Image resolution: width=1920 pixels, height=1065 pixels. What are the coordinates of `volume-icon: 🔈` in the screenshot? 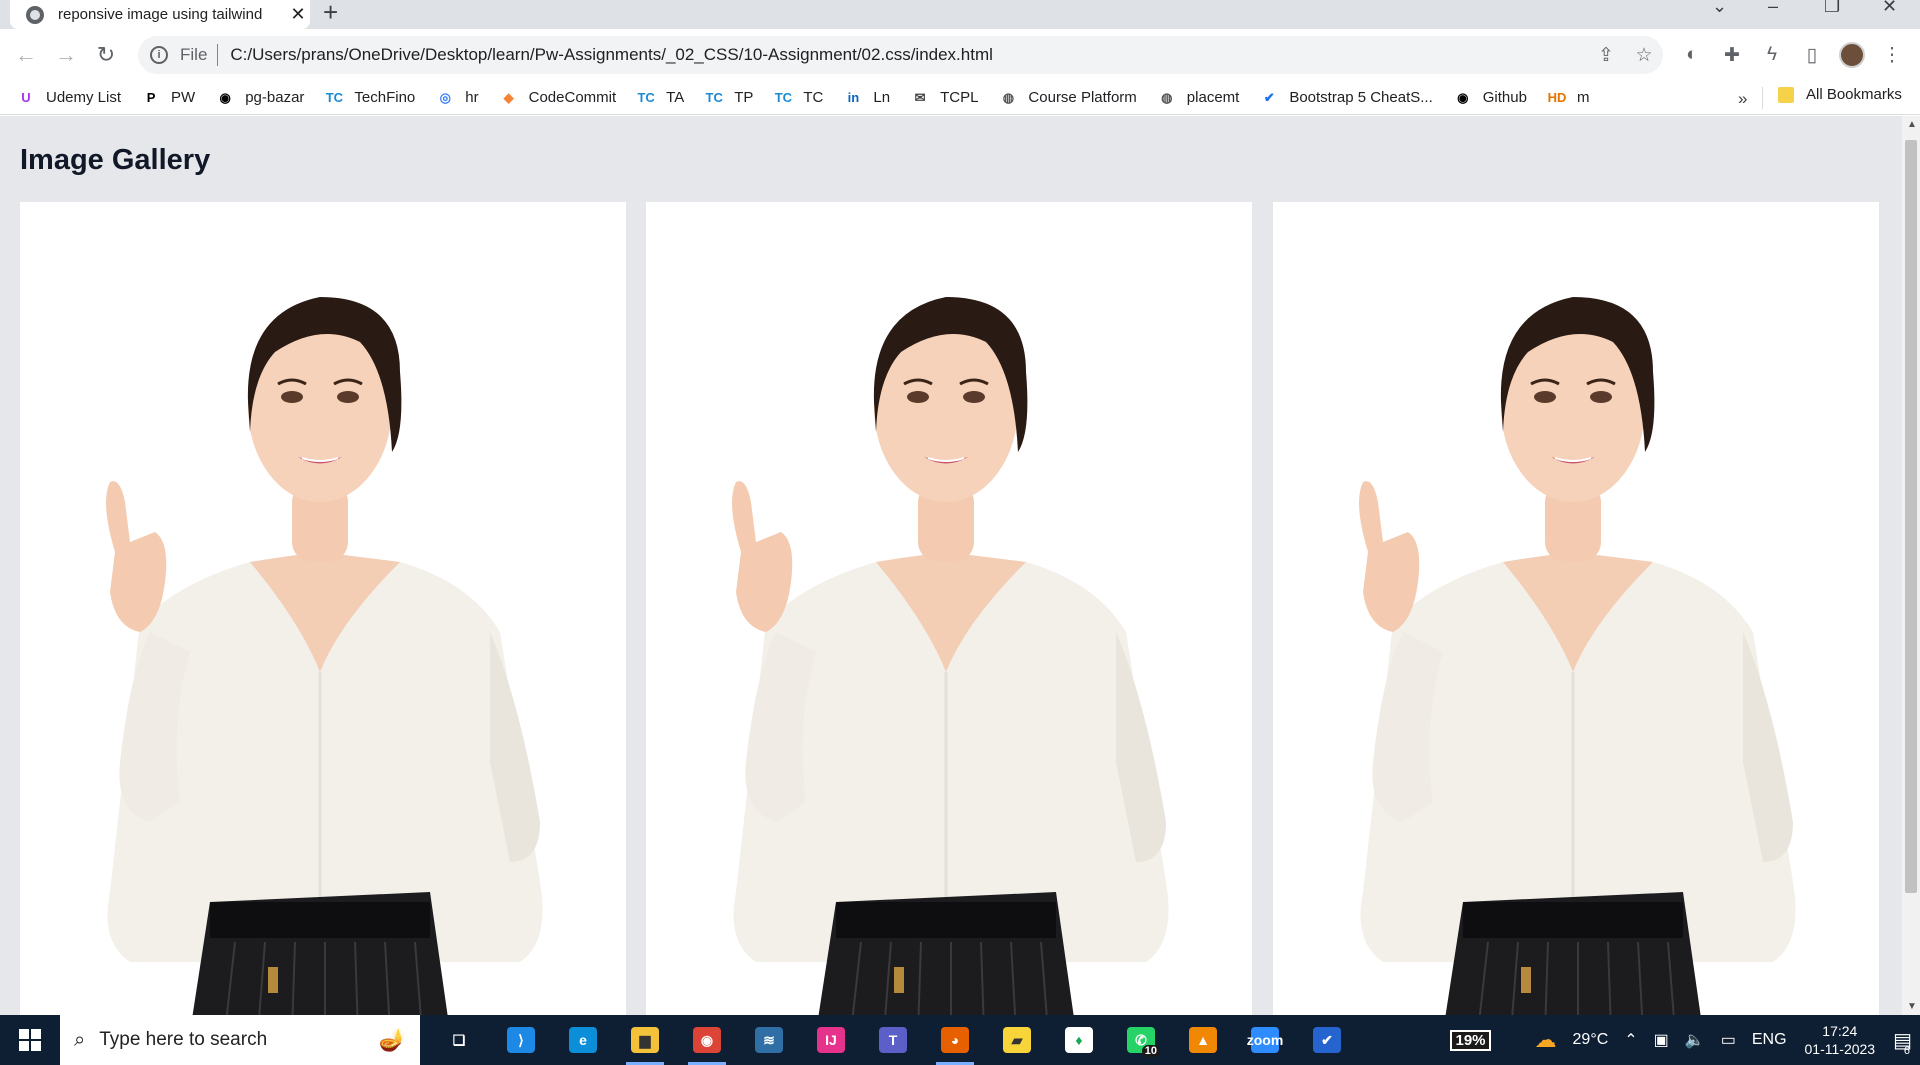 It's located at (1695, 1040).